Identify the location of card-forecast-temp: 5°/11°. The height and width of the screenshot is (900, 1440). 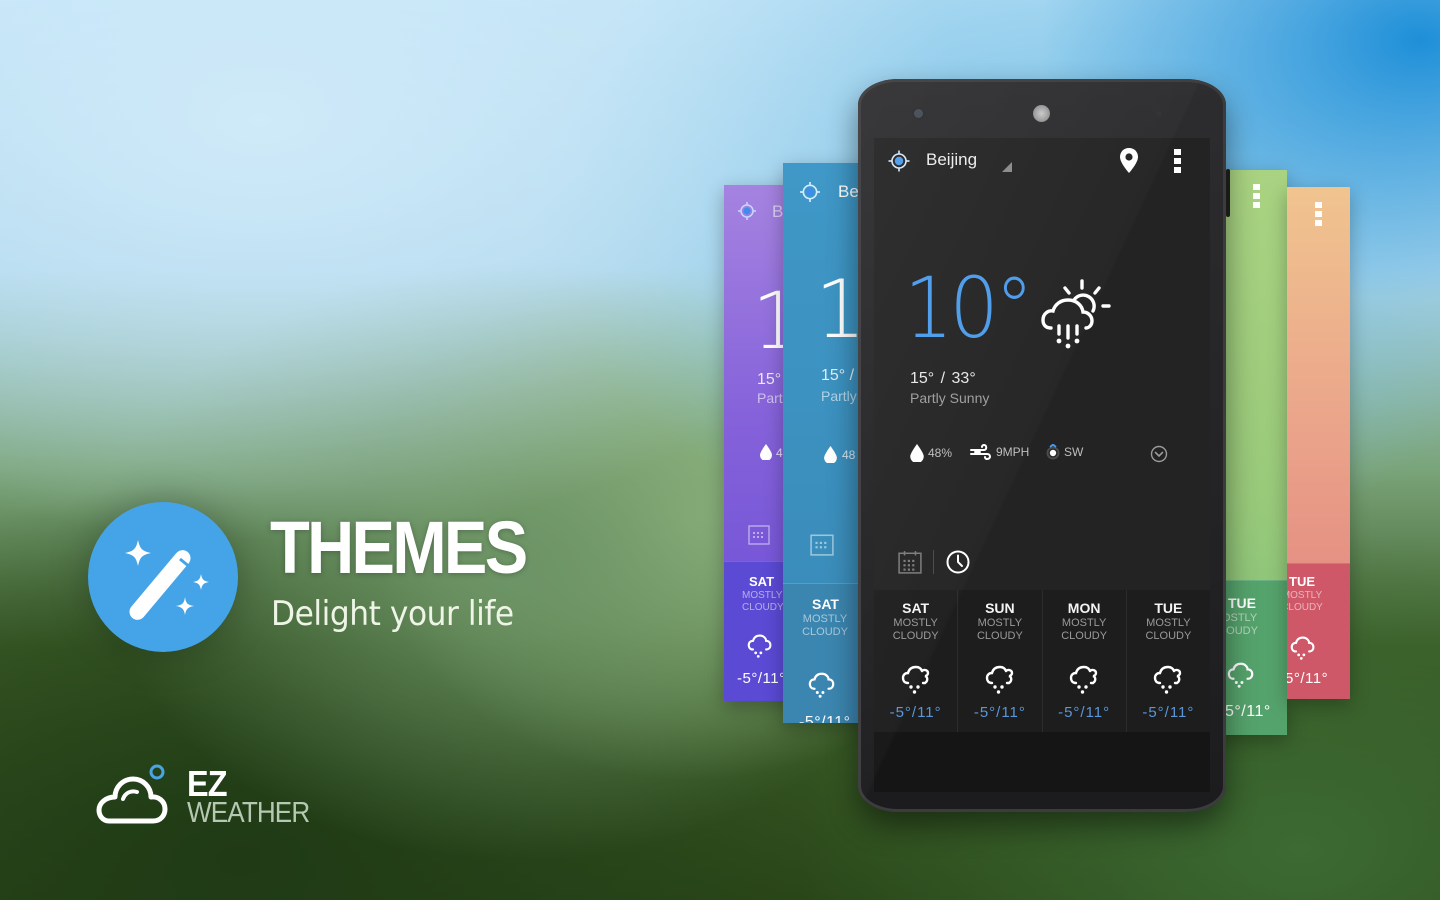
(1248, 711).